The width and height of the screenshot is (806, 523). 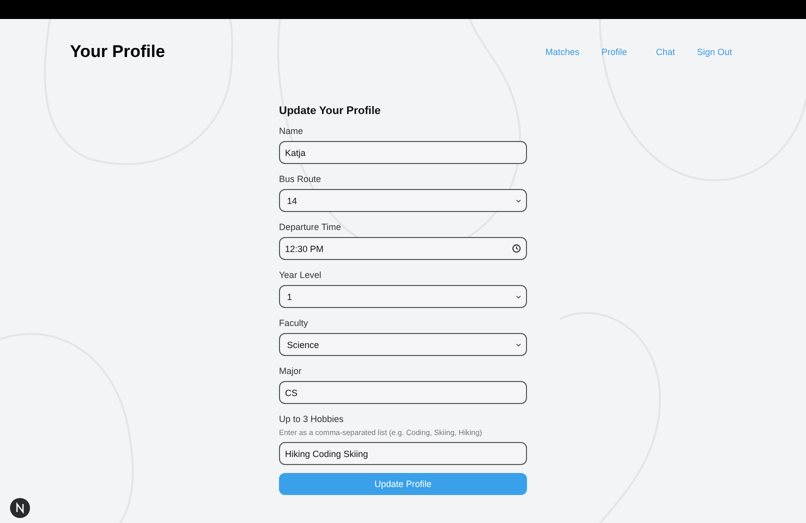 What do you see at coordinates (300, 179) in the screenshot?
I see `field-label: Bus Route` at bounding box center [300, 179].